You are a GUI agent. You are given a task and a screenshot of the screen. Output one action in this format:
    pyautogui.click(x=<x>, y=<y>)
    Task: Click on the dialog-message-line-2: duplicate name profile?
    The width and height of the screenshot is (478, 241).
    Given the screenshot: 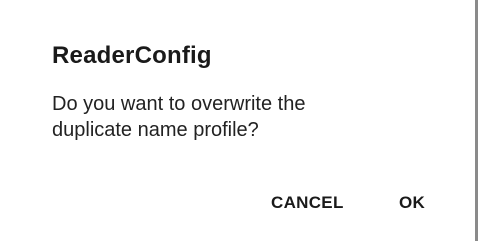 What is the action you would take?
    pyautogui.click(x=155, y=130)
    